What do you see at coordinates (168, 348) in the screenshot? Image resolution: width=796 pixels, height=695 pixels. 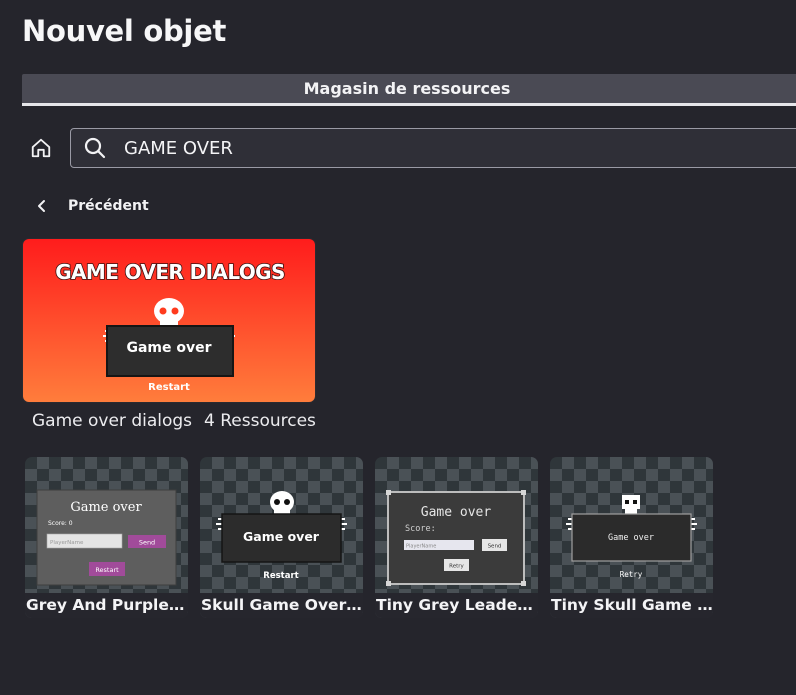 I see `pack-image-panel-text: Game over` at bounding box center [168, 348].